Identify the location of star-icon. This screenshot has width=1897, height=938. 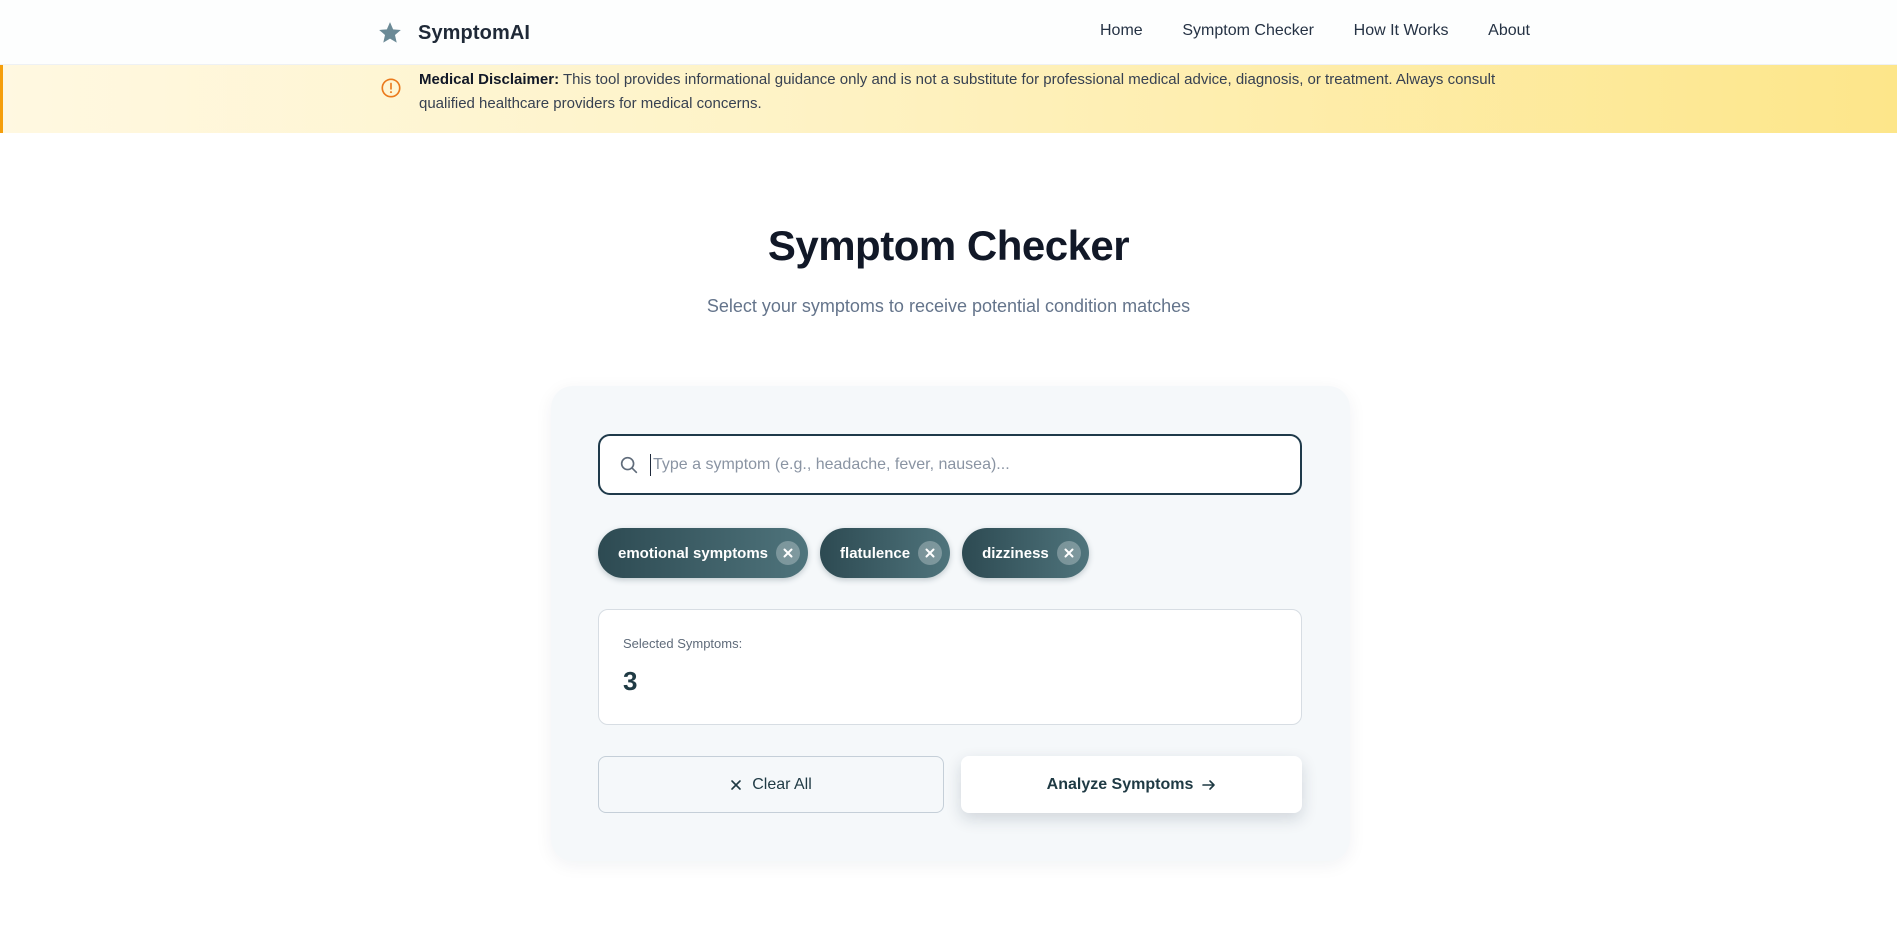
(390, 33).